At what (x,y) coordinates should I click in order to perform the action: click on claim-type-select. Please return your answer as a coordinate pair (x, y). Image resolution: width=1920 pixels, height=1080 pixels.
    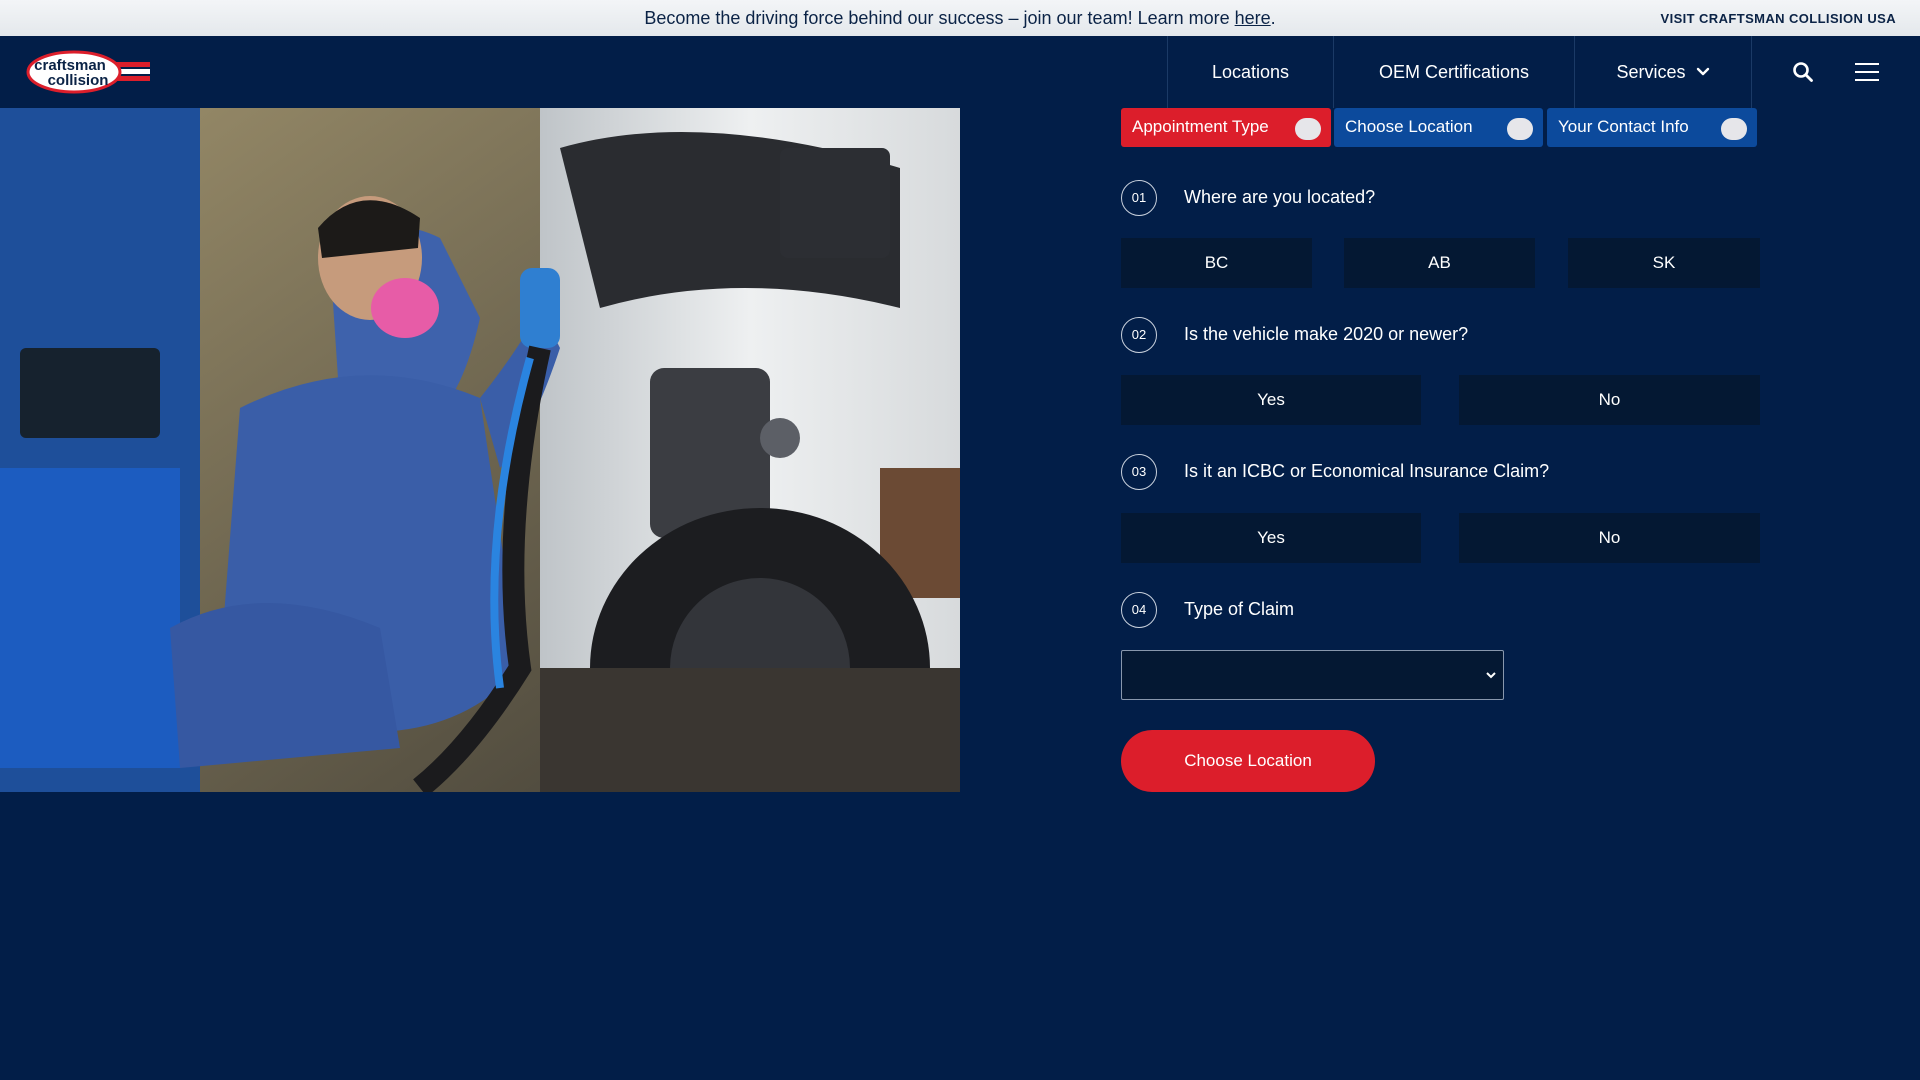
    Looking at the image, I should click on (1312, 675).